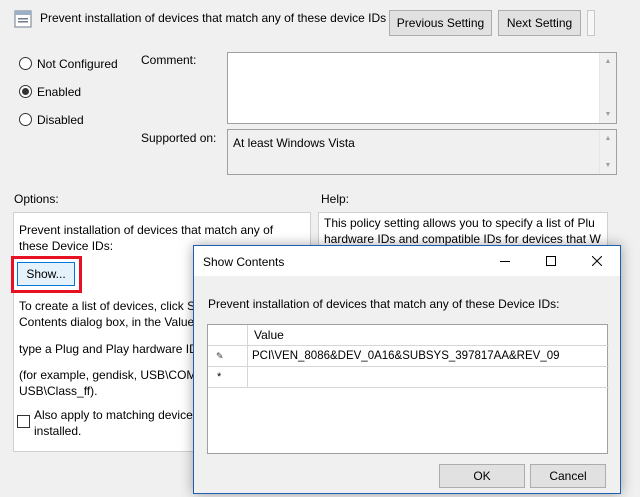 The width and height of the screenshot is (640, 497). I want to click on edit-pencil-icon: ✎, so click(220, 355).